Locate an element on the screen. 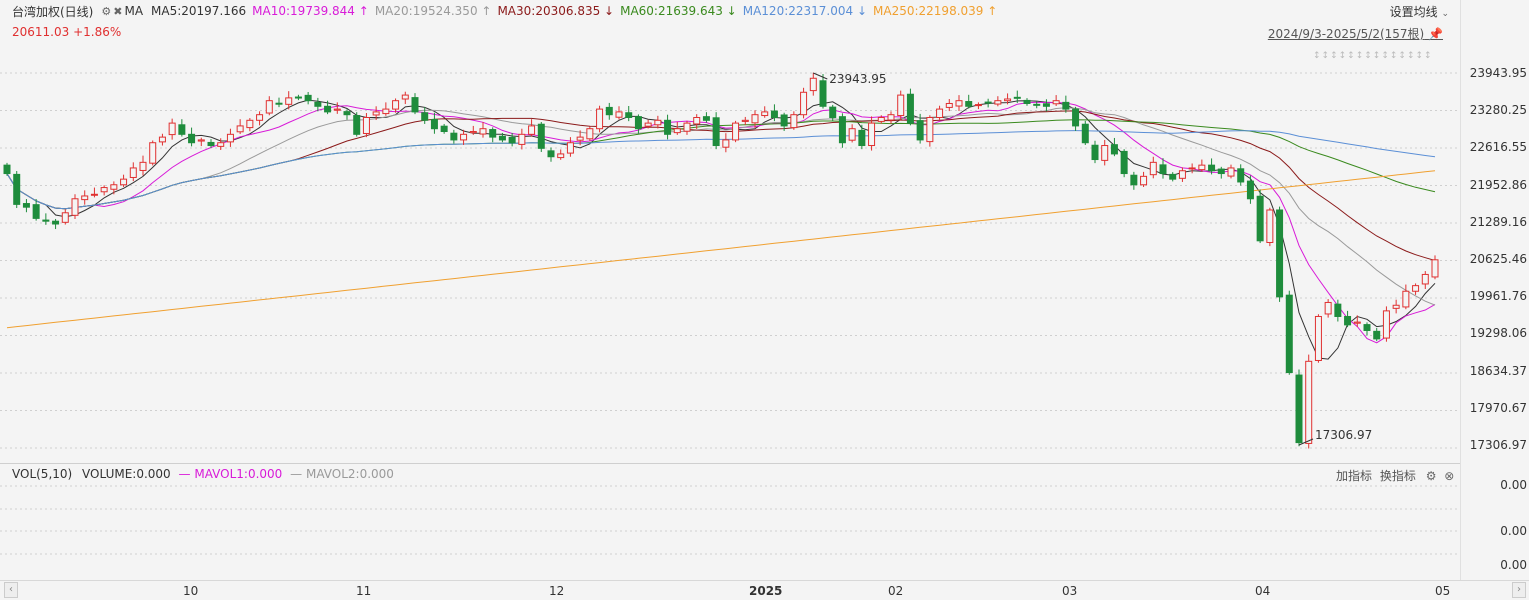  chevron-down-icon: ⌄ is located at coordinates (1445, 14).